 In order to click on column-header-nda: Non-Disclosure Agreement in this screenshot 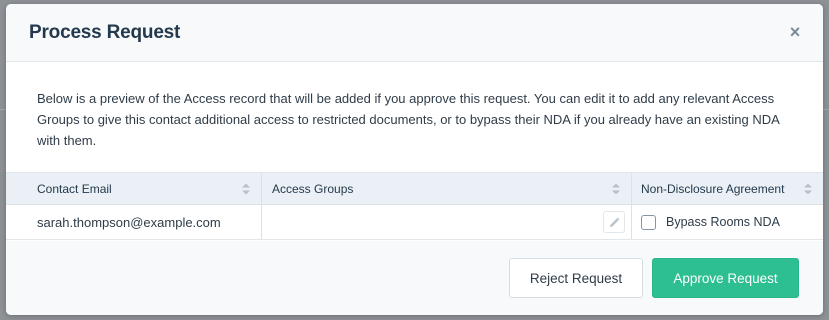, I will do `click(727, 188)`.